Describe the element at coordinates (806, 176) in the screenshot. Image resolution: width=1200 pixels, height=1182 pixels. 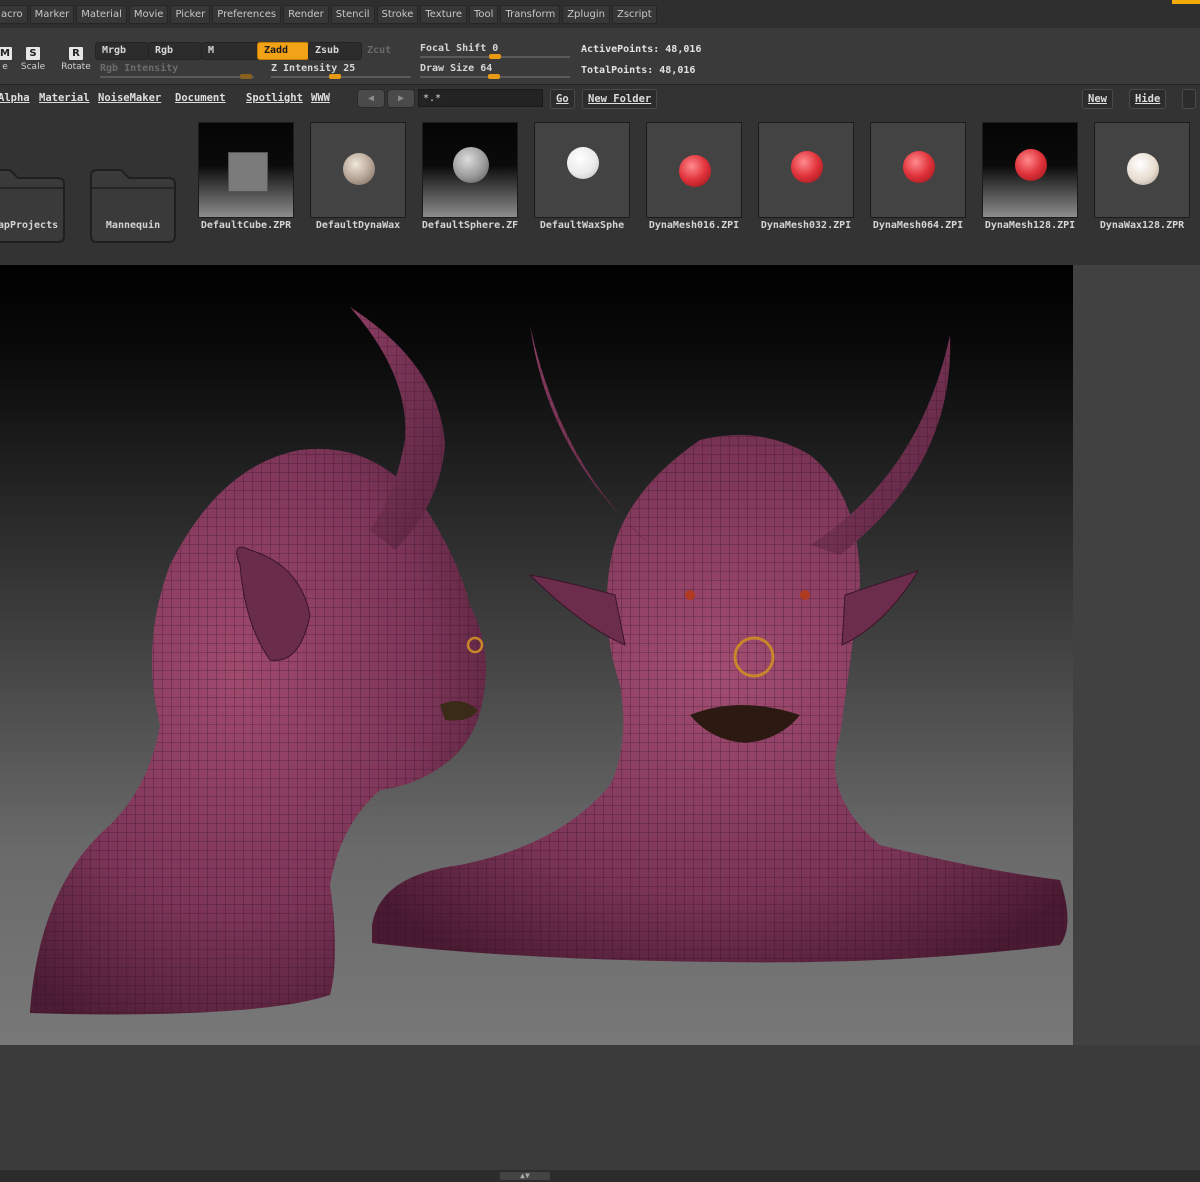
I see `lightbox-item: DynaMesh032.ZPI` at that location.